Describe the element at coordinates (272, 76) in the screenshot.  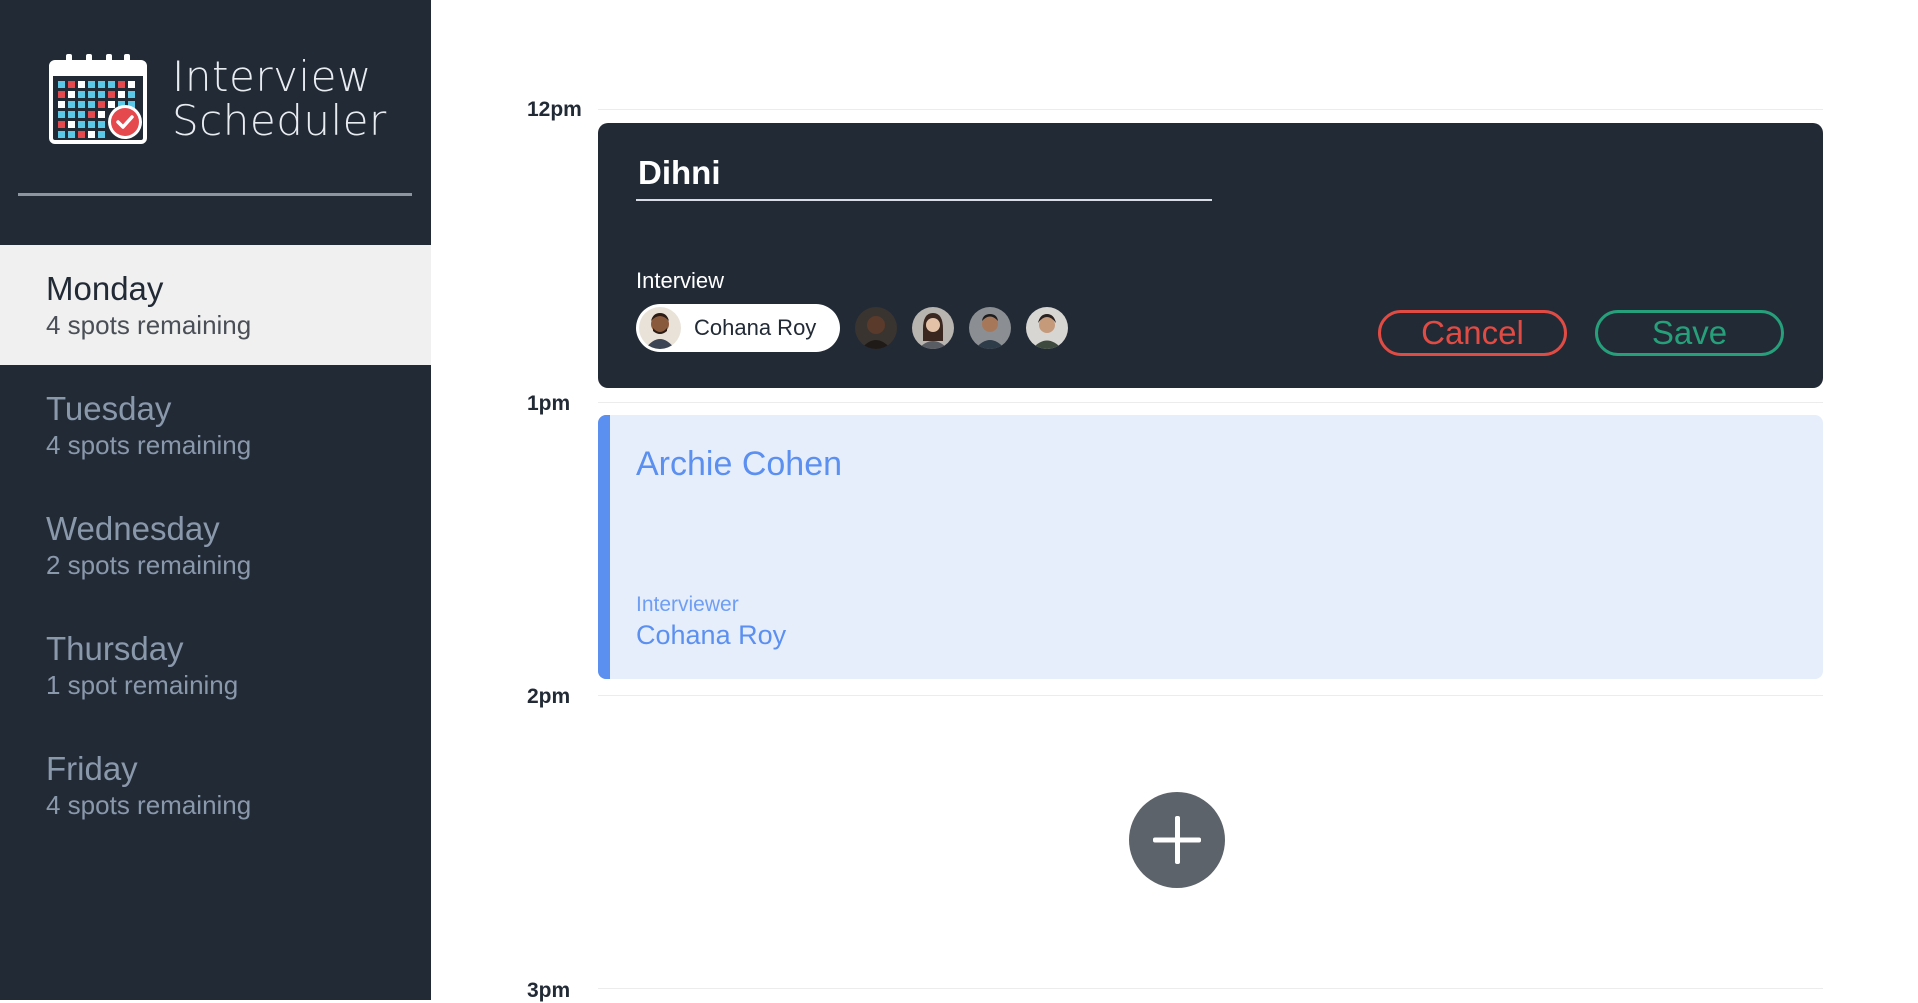
I see `app-title-line1: Interview` at that location.